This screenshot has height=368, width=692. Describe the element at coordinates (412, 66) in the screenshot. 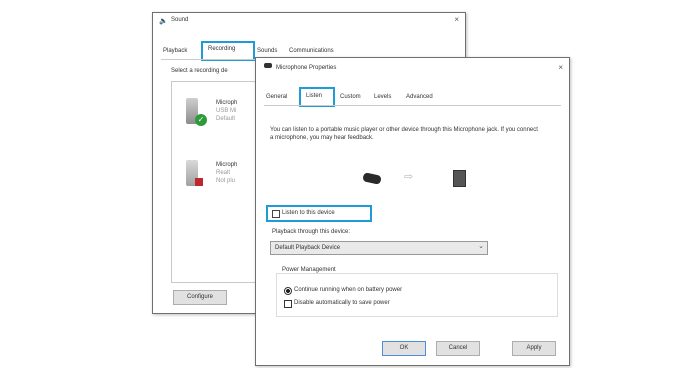

I see `properties-titlebar: Microphone Properties ×` at that location.